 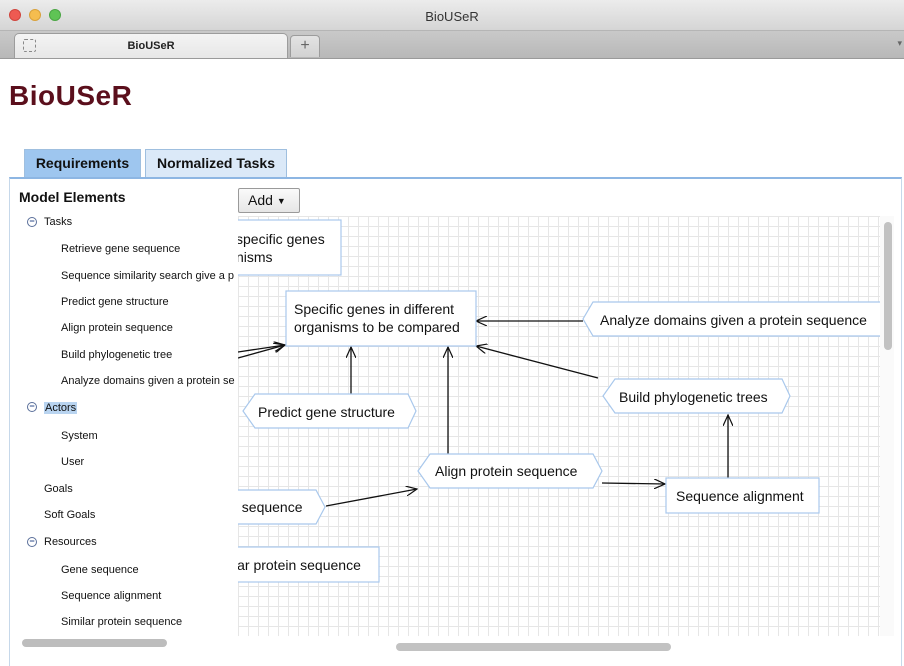 I want to click on window-titlebar: BioUSeR, so click(x=452, y=15).